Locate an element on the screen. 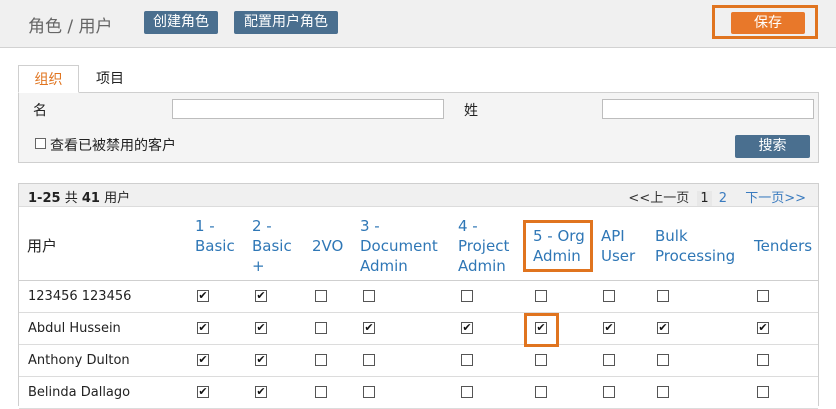 Image resolution: width=836 pixels, height=409 pixels. org-admin-highlight-frame is located at coordinates (558, 246).